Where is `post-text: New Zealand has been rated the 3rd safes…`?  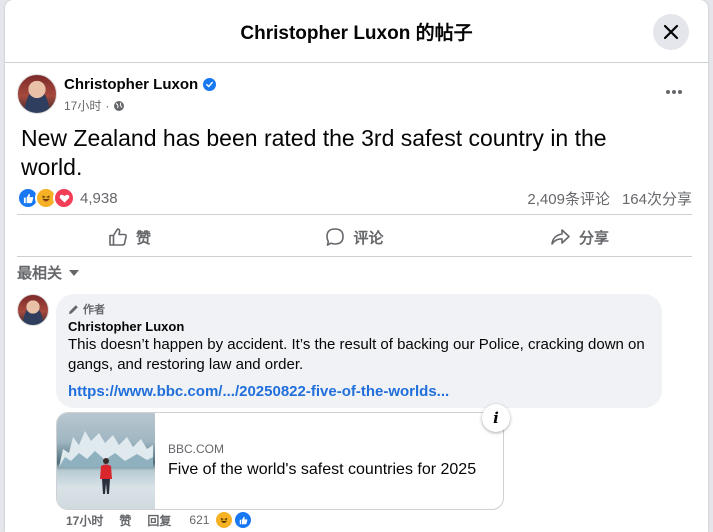 post-text: New Zealand has been rated the 3rd safes… is located at coordinates (314, 152).